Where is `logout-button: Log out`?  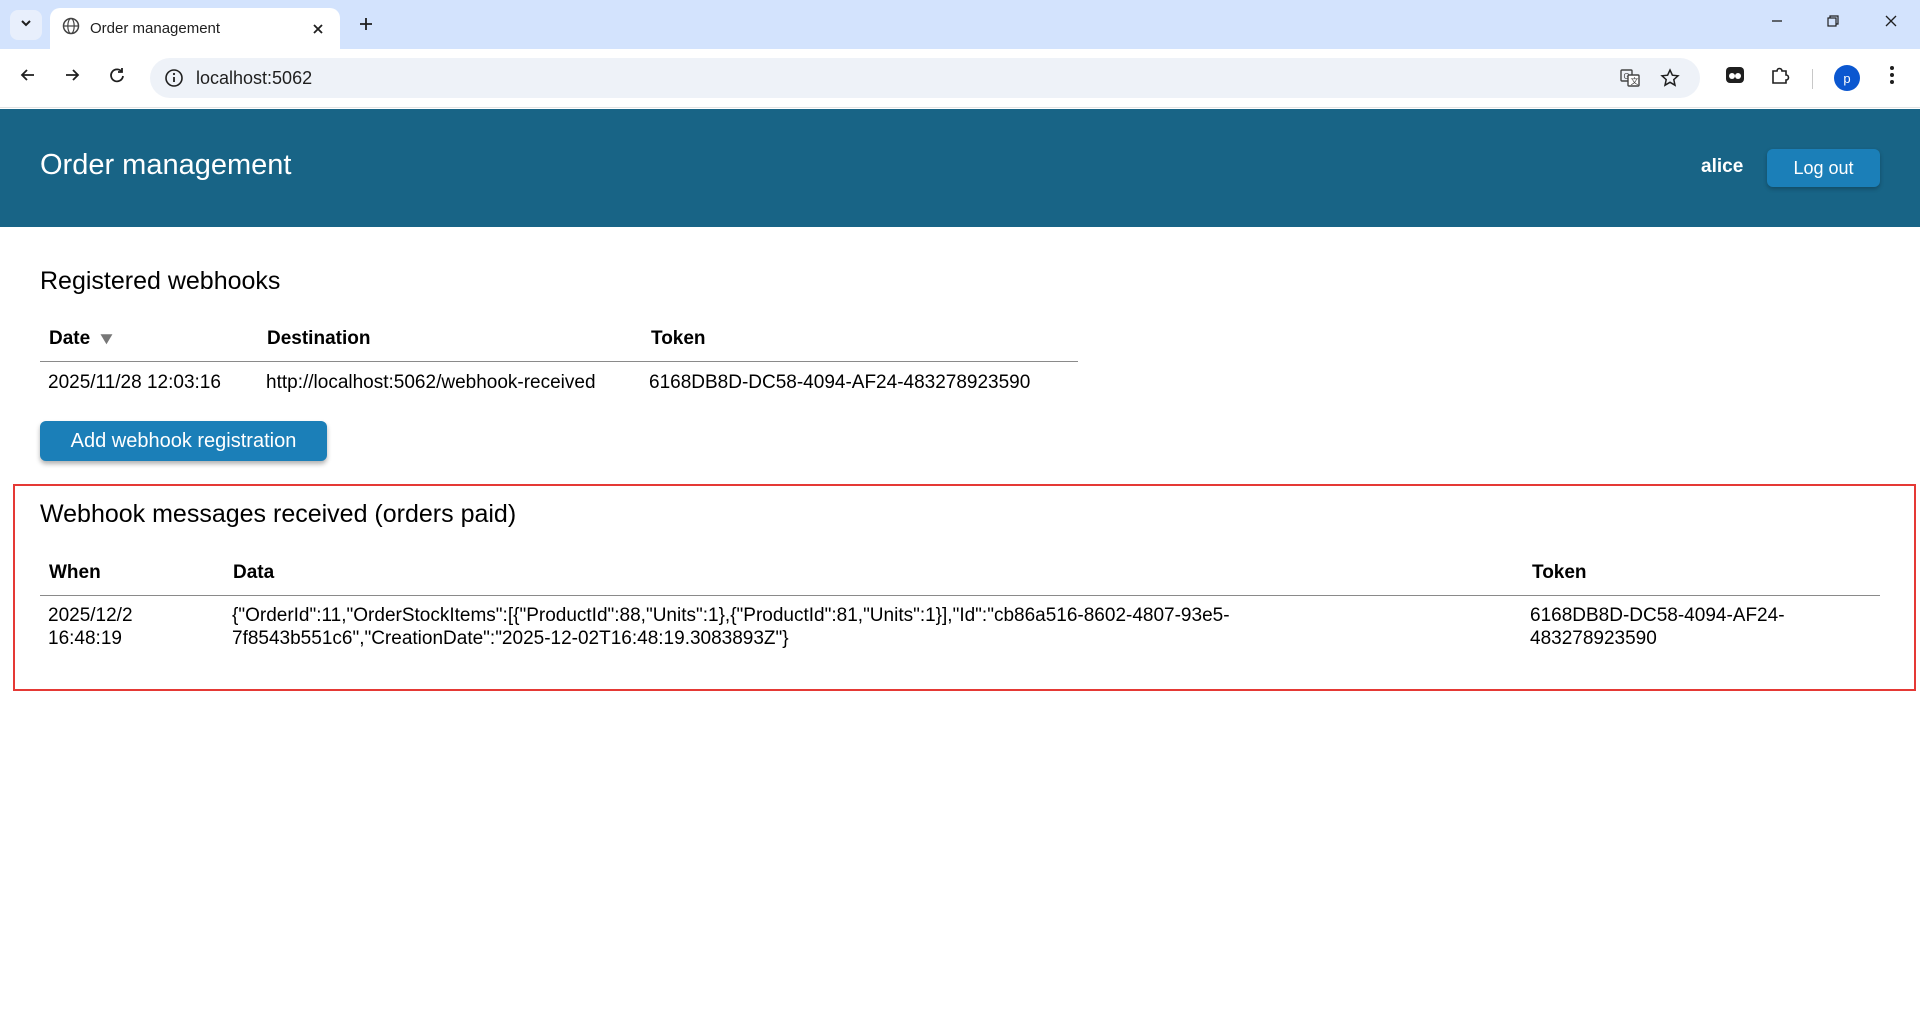
logout-button: Log out is located at coordinates (1823, 168).